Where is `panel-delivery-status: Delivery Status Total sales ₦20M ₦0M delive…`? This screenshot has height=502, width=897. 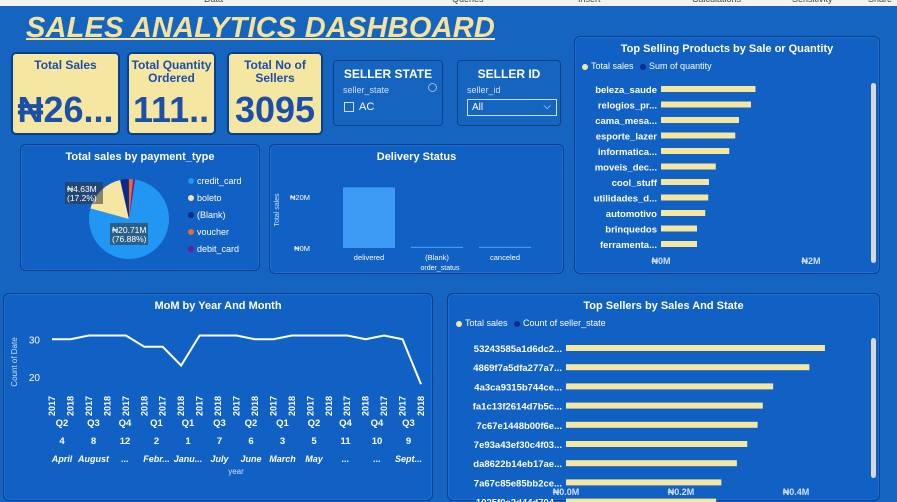 panel-delivery-status: Delivery Status Total sales ₦20M ₦0M delive… is located at coordinates (416, 209).